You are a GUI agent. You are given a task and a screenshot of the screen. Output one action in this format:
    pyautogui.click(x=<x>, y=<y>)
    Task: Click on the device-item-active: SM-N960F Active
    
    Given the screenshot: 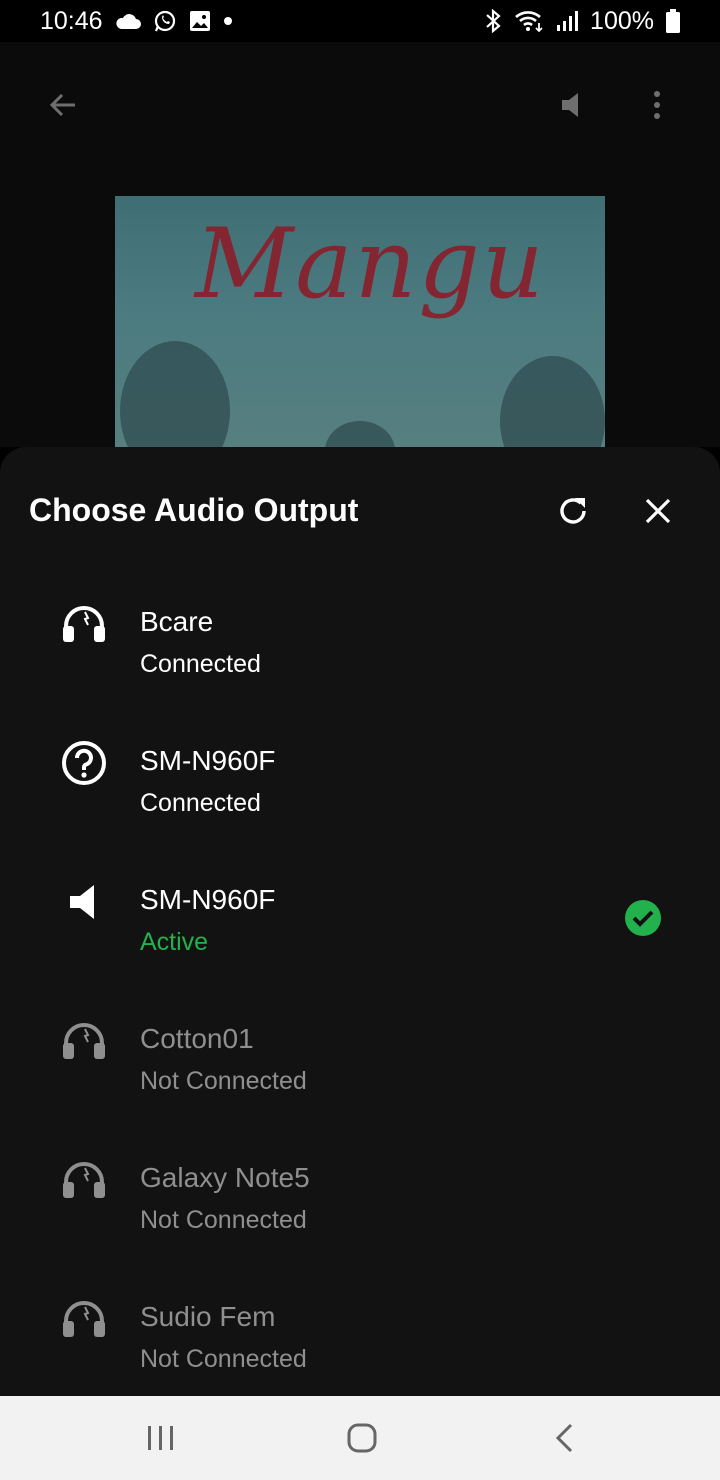 What is the action you would take?
    pyautogui.click(x=360, y=900)
    